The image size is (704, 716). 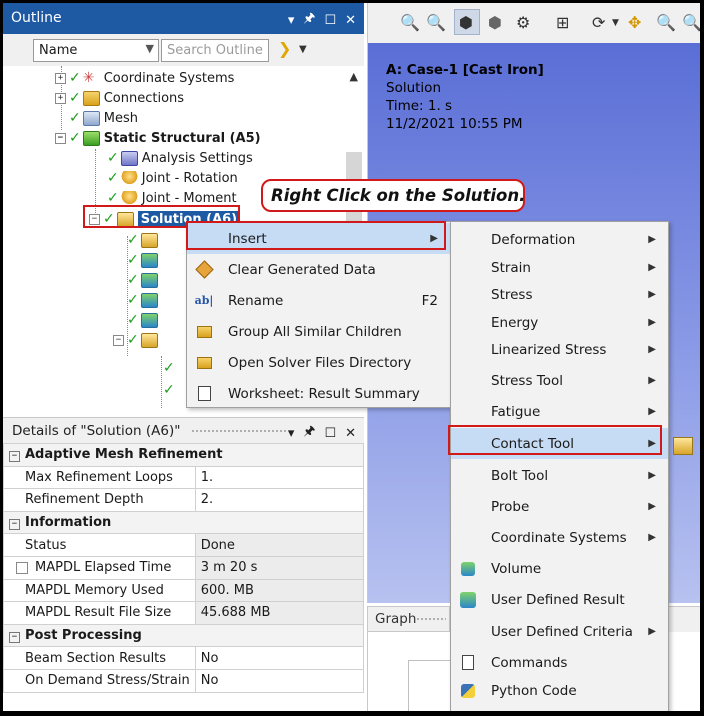 I want to click on tree-item-mesh: ✓ Mesh, so click(x=103, y=118).